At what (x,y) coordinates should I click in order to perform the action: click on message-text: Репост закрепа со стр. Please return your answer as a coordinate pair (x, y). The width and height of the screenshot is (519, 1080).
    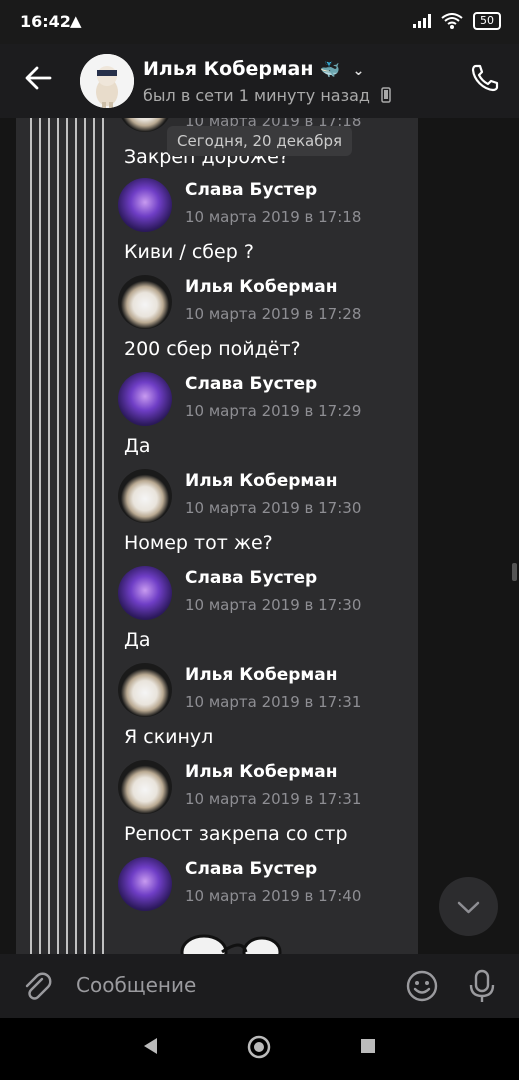
    Looking at the image, I should click on (236, 834).